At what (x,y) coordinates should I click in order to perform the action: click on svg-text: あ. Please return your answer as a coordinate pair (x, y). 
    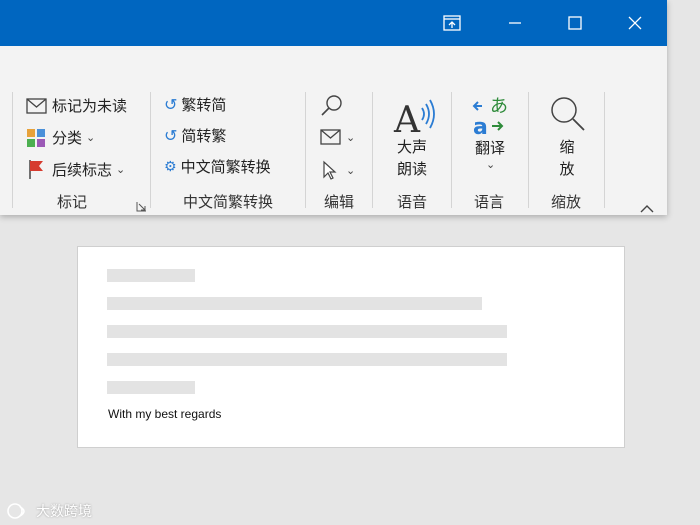
    Looking at the image, I should click on (499, 106).